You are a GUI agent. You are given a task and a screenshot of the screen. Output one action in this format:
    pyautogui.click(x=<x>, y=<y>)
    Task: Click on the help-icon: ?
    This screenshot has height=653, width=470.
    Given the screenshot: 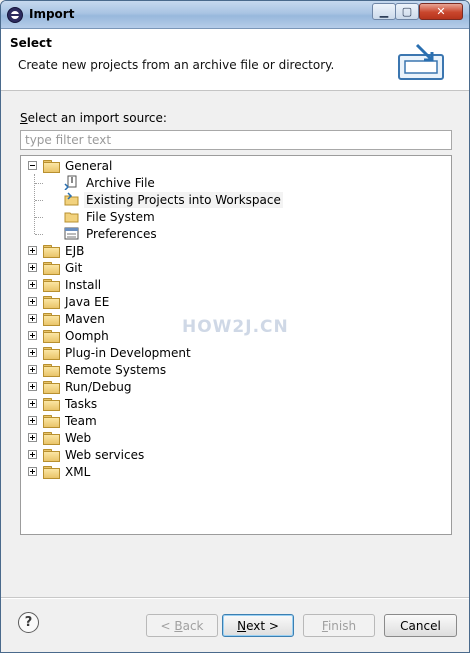 What is the action you would take?
    pyautogui.click(x=28, y=622)
    